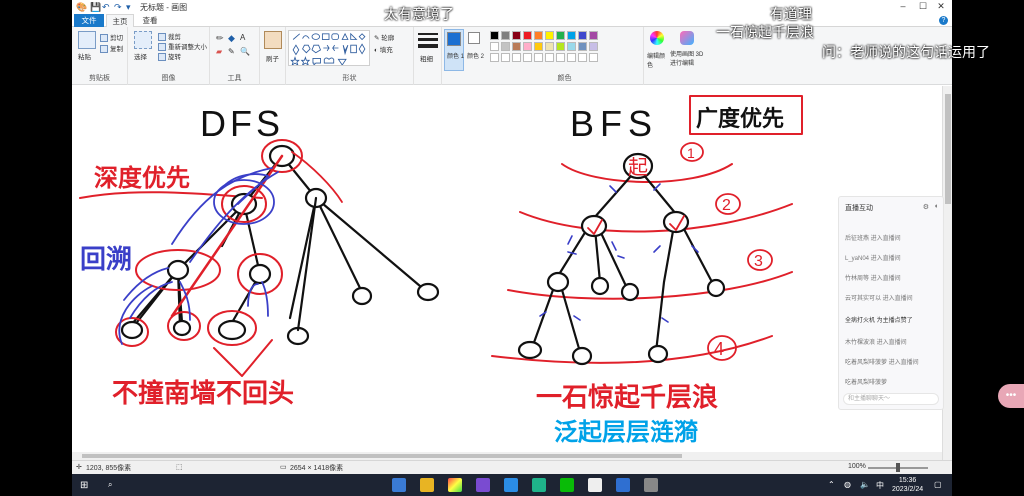 Image resolution: width=1024 pixels, height=496 pixels. What do you see at coordinates (383, 49) in the screenshot?
I see `fill-dropdown: ◐ 填充` at bounding box center [383, 49].